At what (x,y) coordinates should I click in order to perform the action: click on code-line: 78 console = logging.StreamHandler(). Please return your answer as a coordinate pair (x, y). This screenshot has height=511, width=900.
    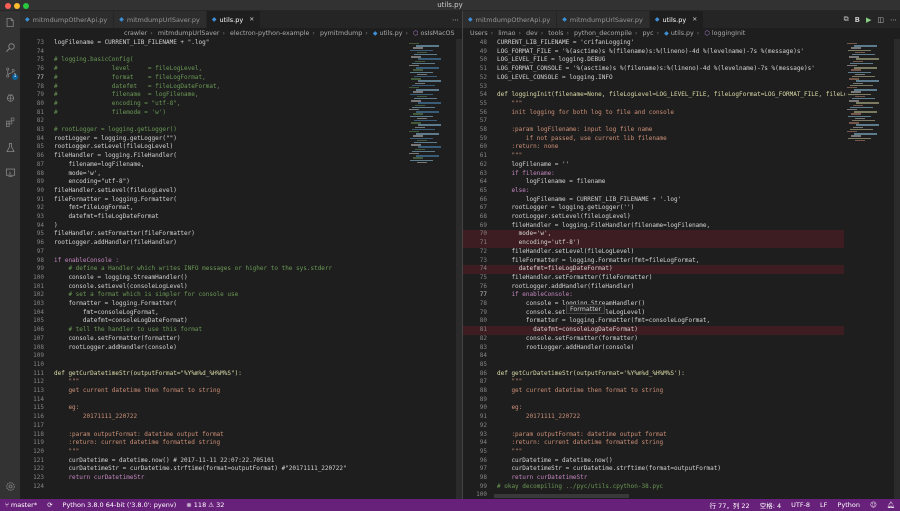
    Looking at the image, I should click on (653, 304).